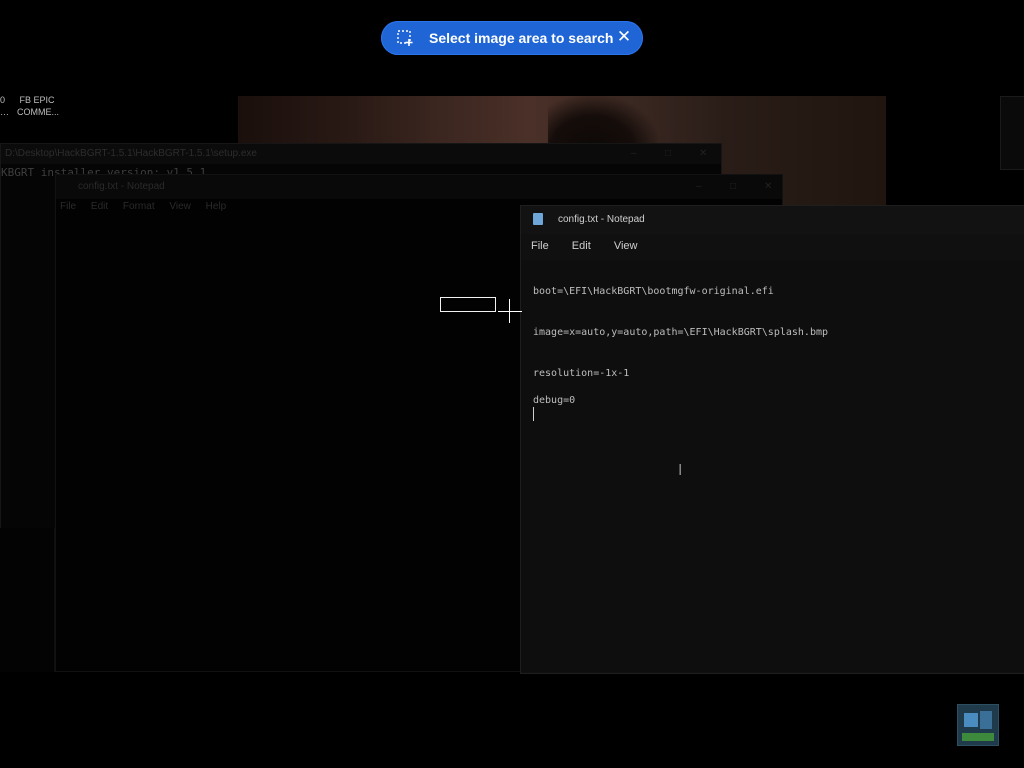  I want to click on image-search-bar: Select image area to search ✕, so click(512, 38).